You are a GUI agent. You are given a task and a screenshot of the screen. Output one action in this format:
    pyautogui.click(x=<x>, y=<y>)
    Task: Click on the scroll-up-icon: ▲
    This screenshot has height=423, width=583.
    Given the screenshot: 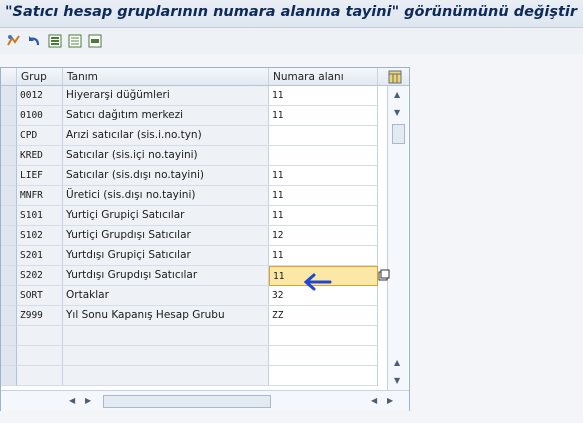 What is the action you would take?
    pyautogui.click(x=397, y=94)
    